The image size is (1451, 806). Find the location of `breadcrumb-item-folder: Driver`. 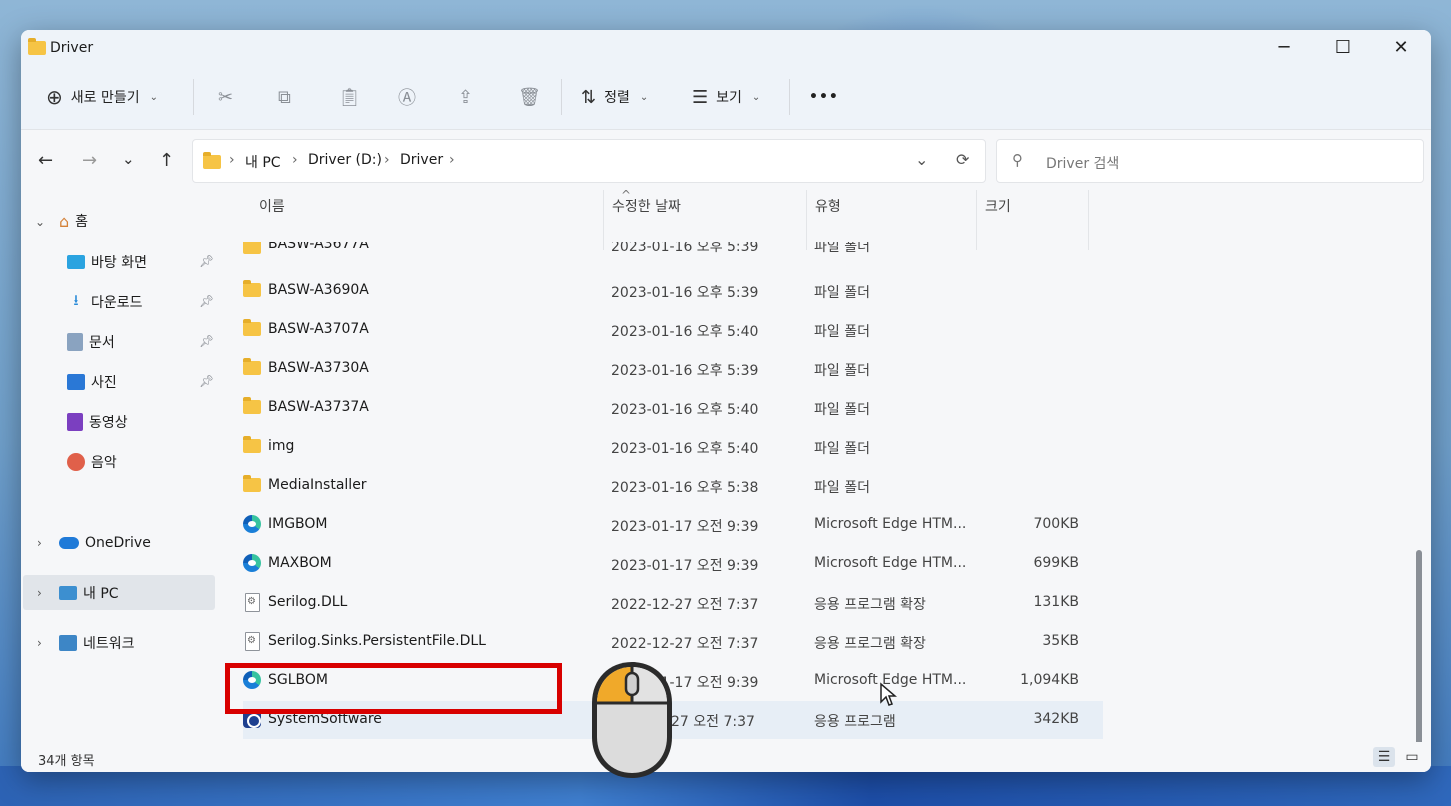

breadcrumb-item-folder: Driver is located at coordinates (421, 160).